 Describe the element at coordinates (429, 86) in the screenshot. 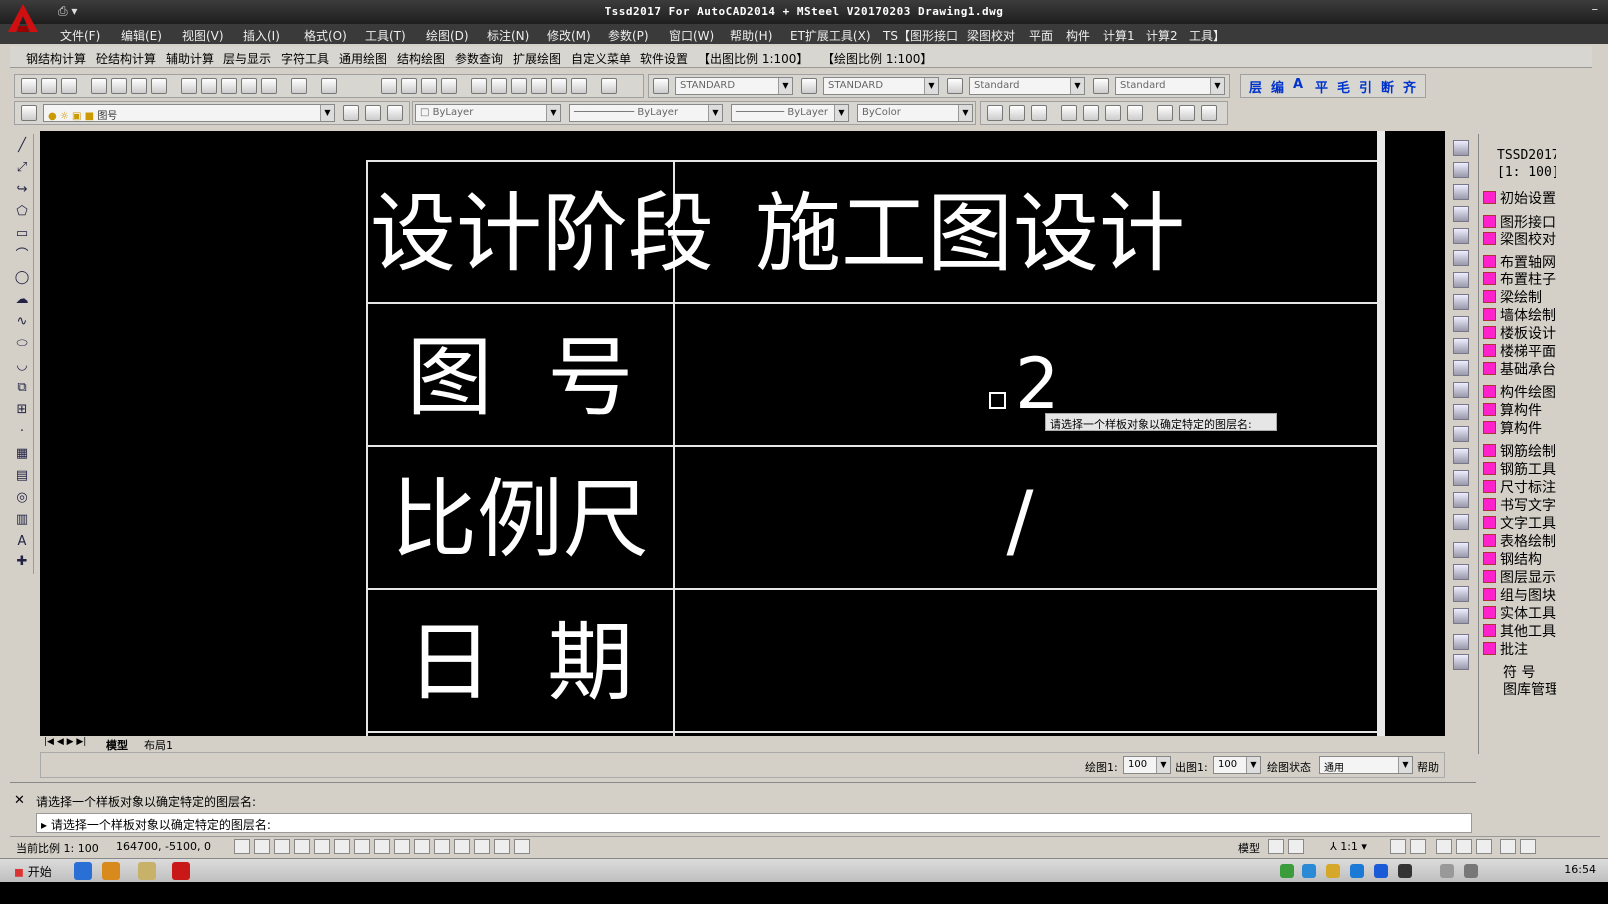

I see `zoom-window-icon` at that location.